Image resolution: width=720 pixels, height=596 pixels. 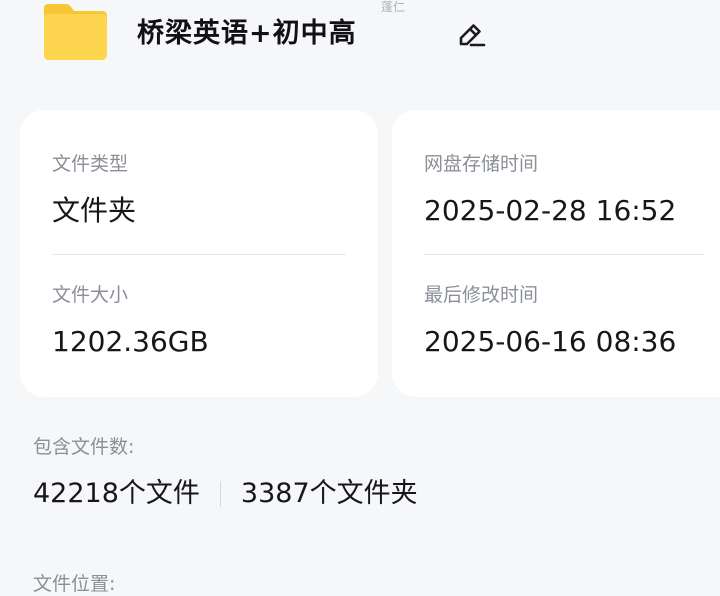 What do you see at coordinates (74, 584) in the screenshot?
I see `file-location-label: 文件位置:` at bounding box center [74, 584].